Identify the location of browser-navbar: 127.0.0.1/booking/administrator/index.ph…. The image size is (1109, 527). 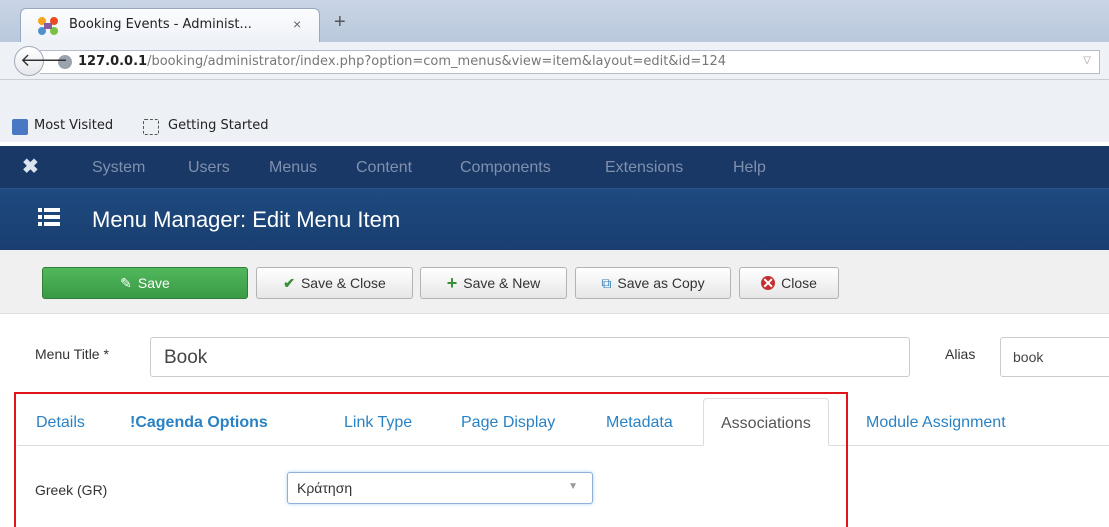
(554, 61).